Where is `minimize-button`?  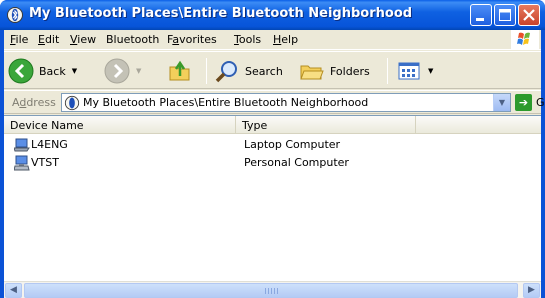 minimize-button is located at coordinates (481, 15).